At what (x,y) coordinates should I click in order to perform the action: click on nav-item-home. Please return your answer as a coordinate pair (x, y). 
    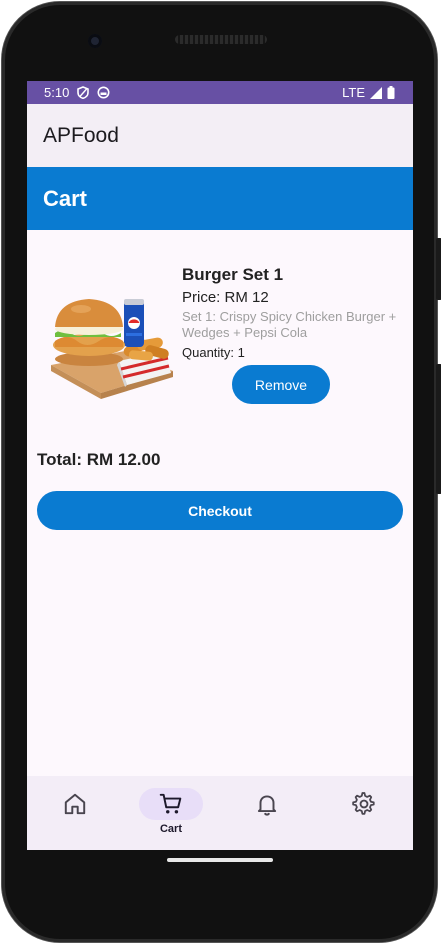
    Looking at the image, I should click on (75, 813).